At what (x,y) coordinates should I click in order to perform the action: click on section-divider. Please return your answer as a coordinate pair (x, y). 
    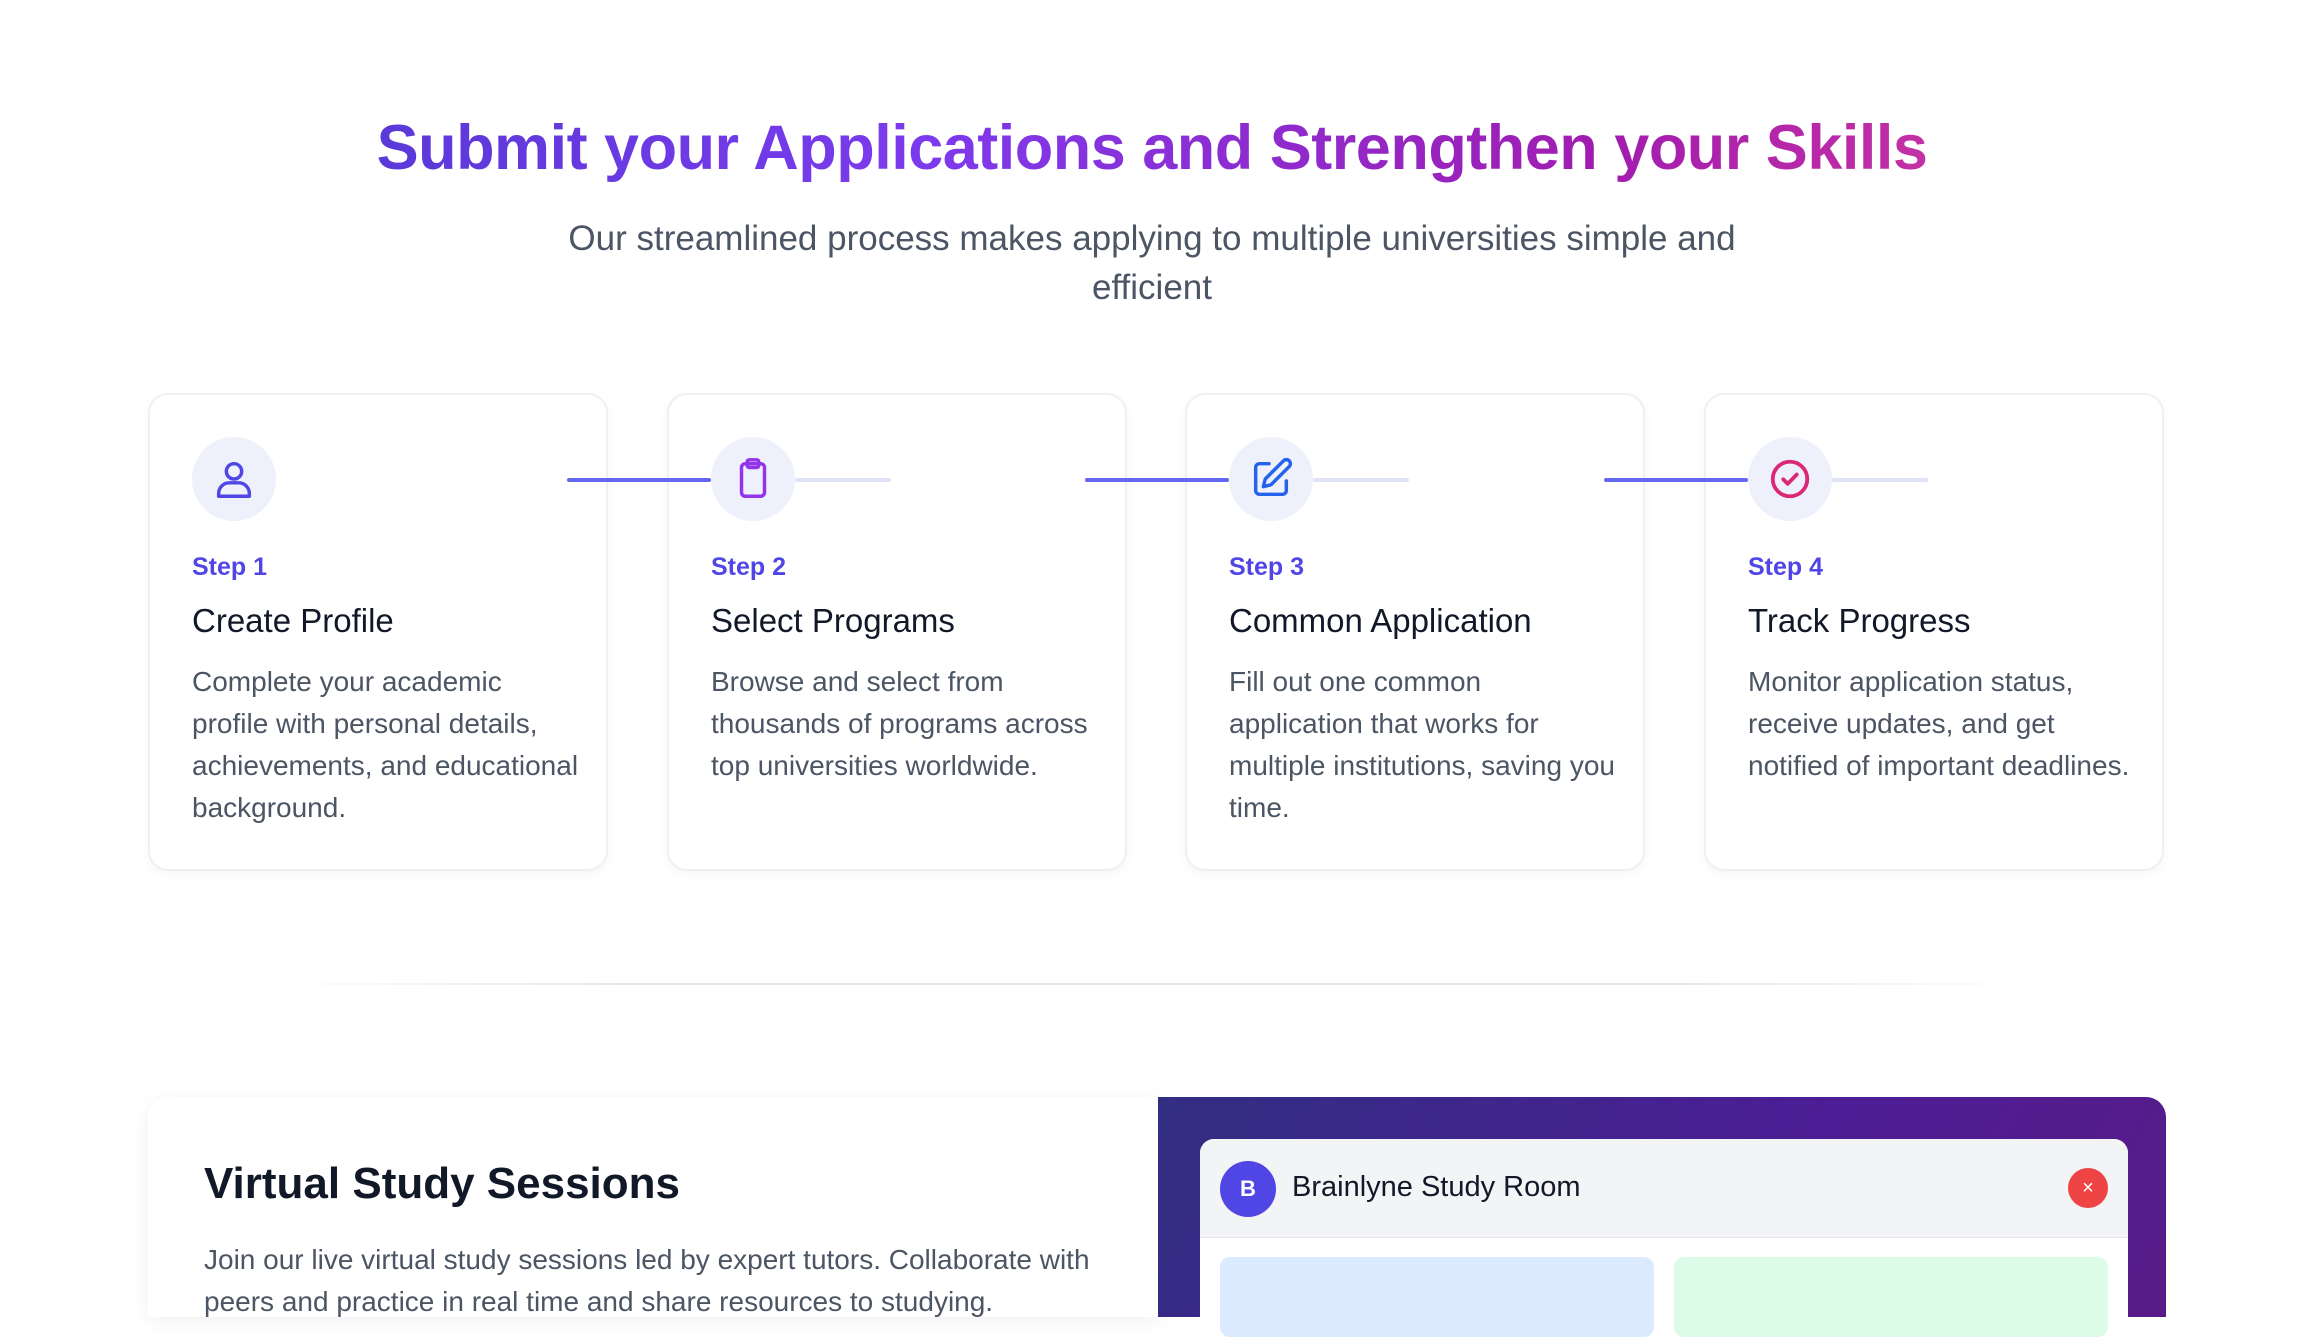
    Looking at the image, I should click on (1152, 984).